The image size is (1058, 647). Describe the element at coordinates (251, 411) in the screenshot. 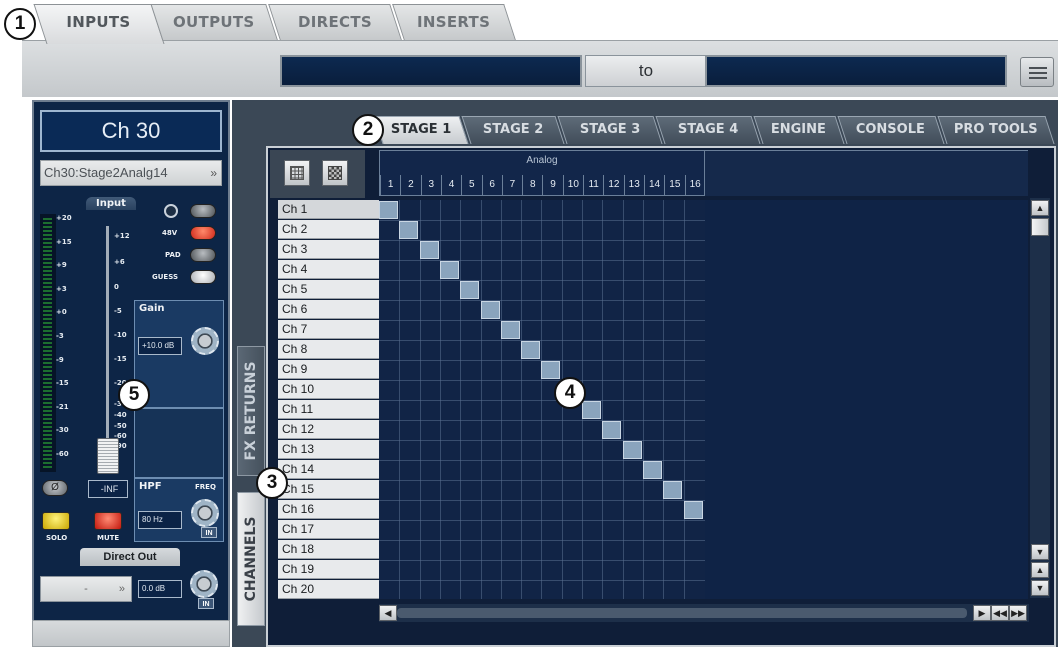

I see `tab-fx-returns: FX RETURNS` at that location.